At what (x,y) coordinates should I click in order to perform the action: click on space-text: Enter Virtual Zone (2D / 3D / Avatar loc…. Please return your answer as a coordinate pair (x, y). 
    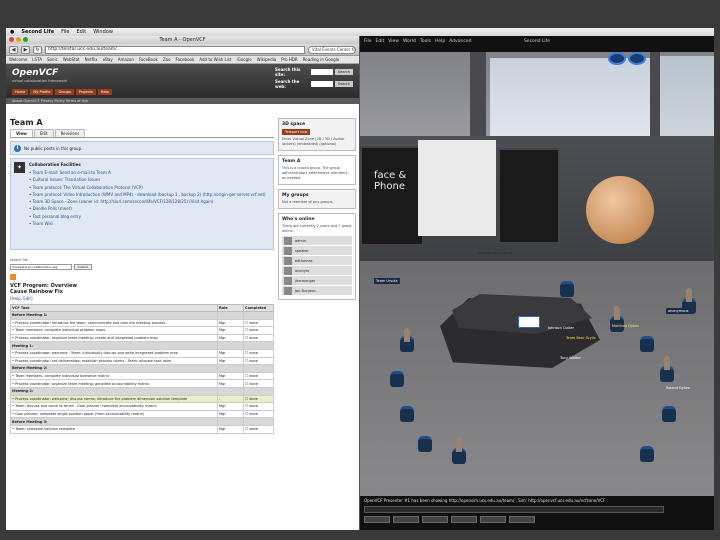
    Looking at the image, I should click on (317, 142).